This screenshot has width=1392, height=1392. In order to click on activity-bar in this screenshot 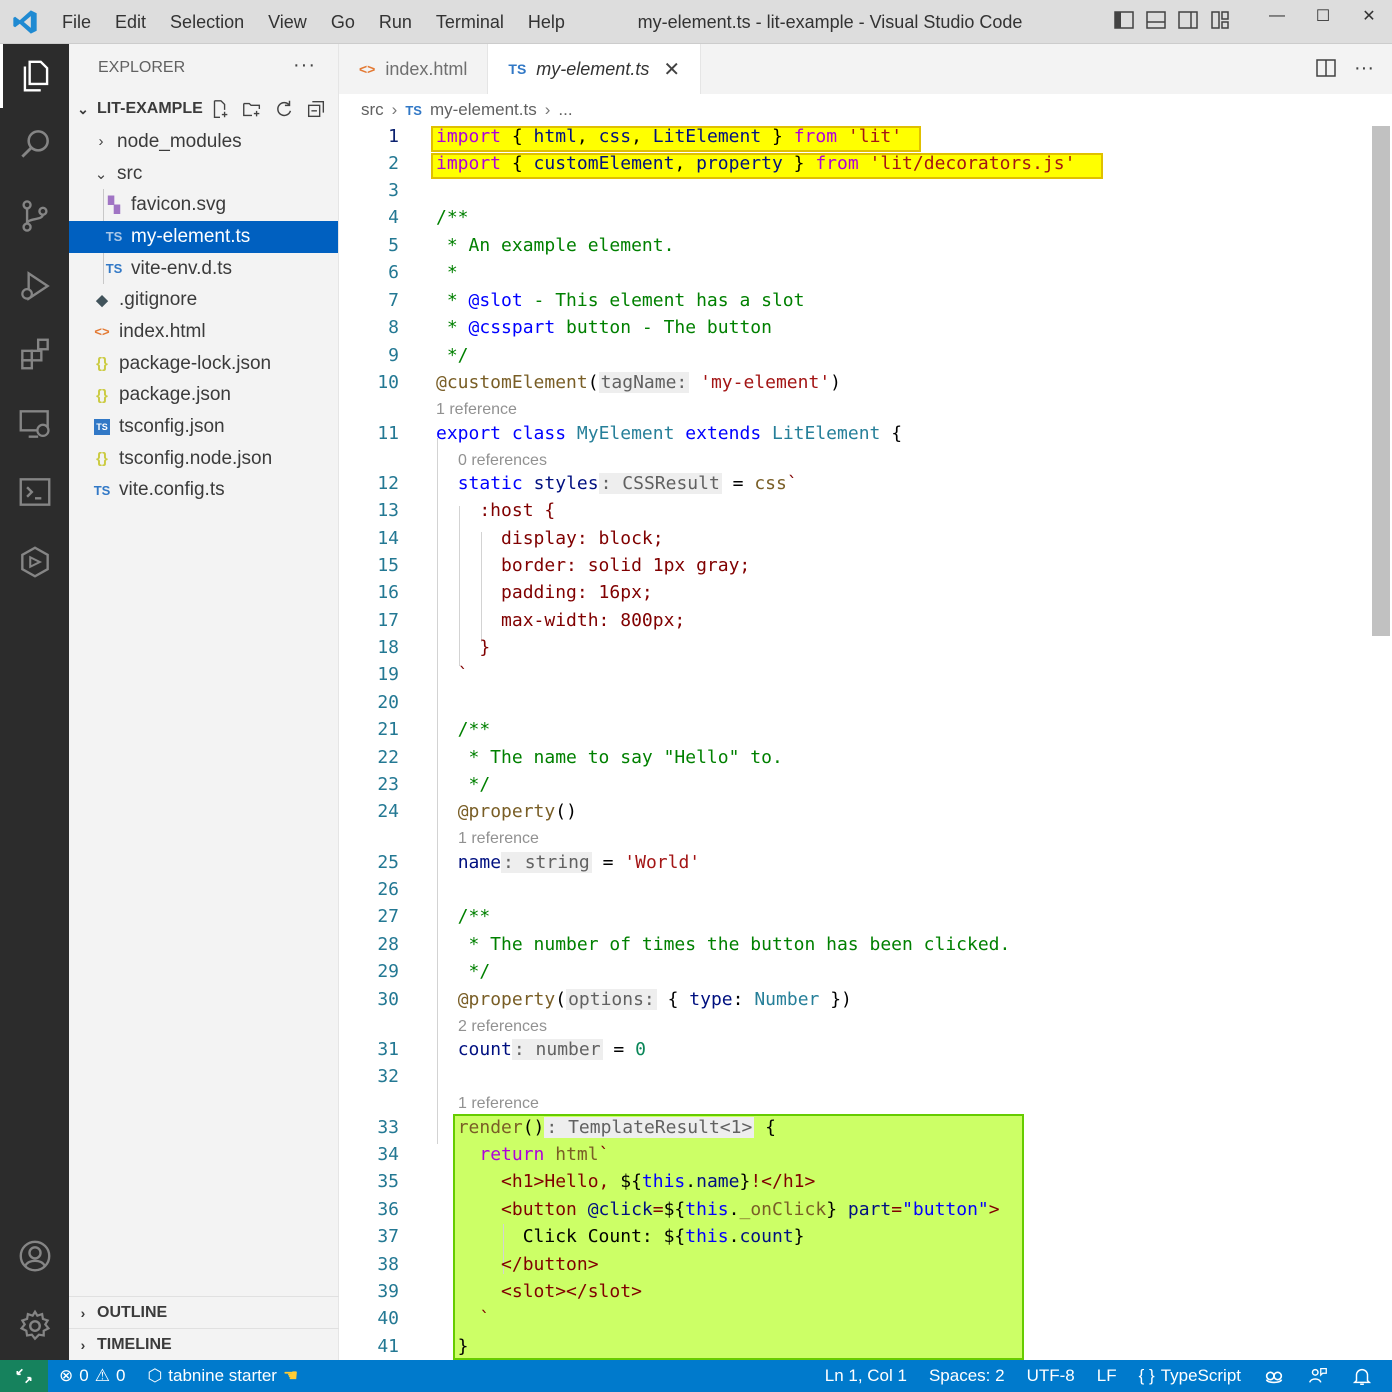, I will do `click(34, 702)`.